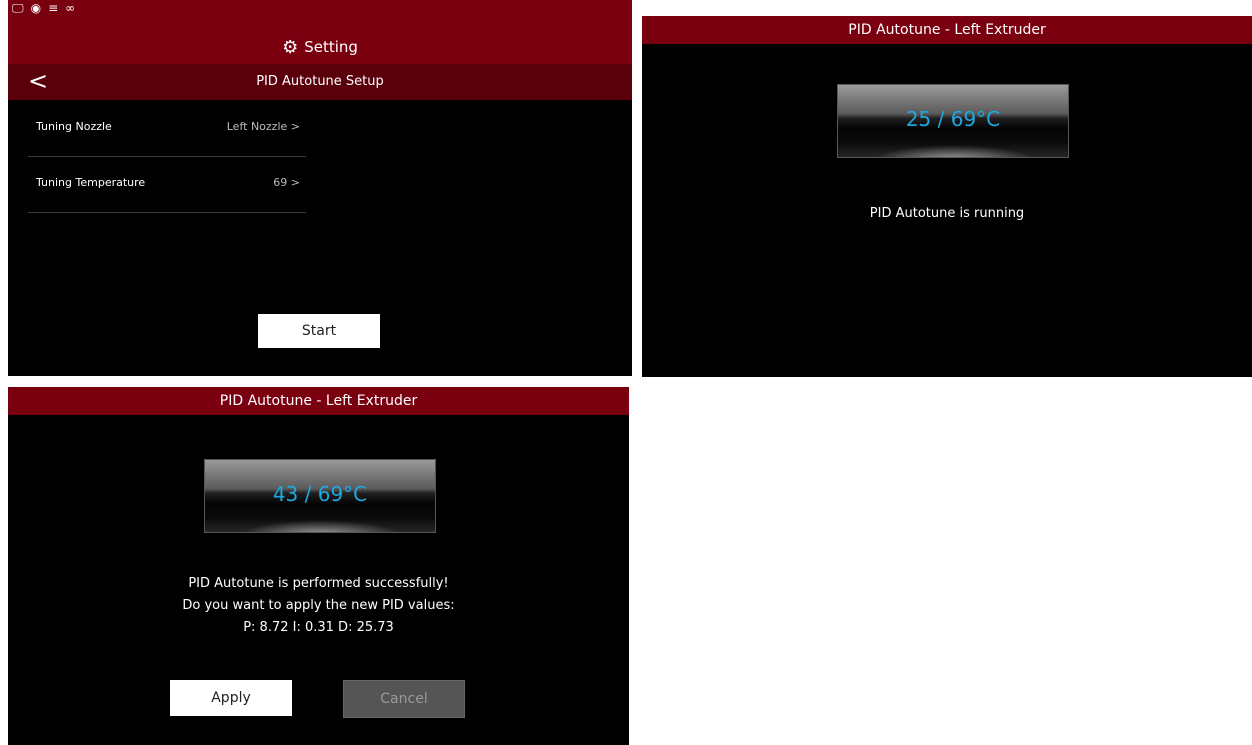 The height and width of the screenshot is (745, 1252). I want to click on status-icons: 🖵 ◉ ≡ ∞, so click(43, 8).